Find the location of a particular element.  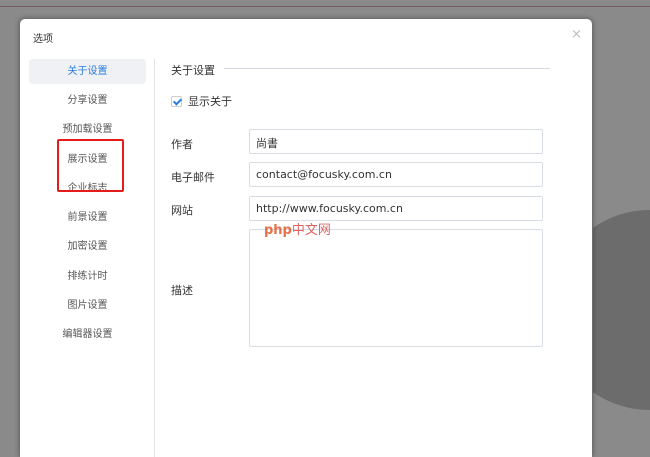

sidebar-item-foreground: 前景设置 is located at coordinates (87, 219).